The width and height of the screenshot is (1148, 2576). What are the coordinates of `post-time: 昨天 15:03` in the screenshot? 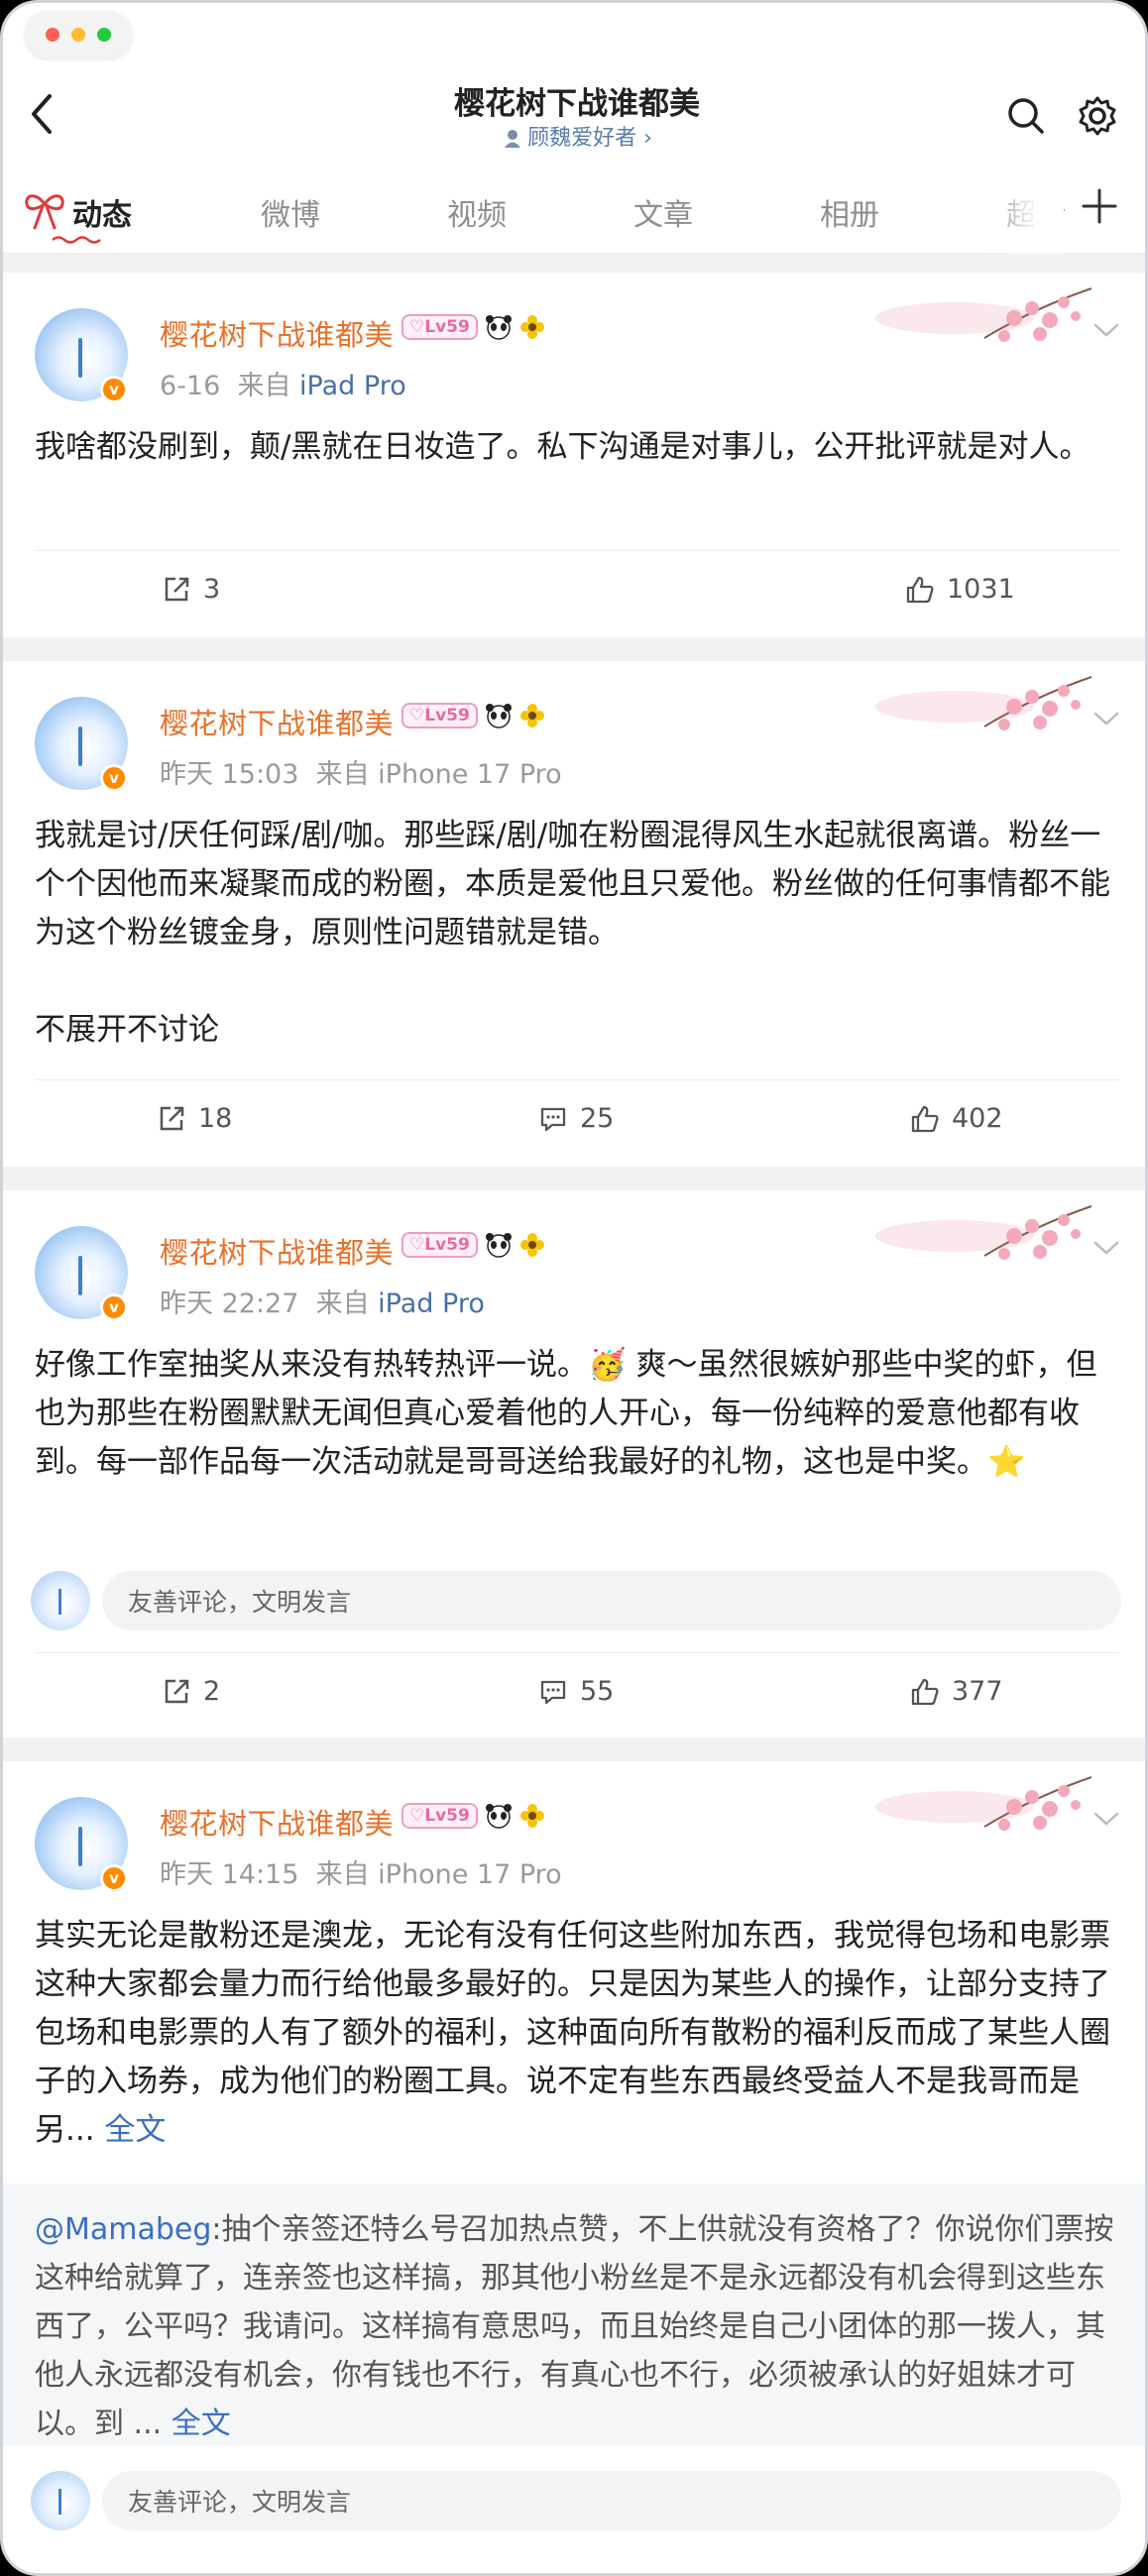 It's located at (229, 774).